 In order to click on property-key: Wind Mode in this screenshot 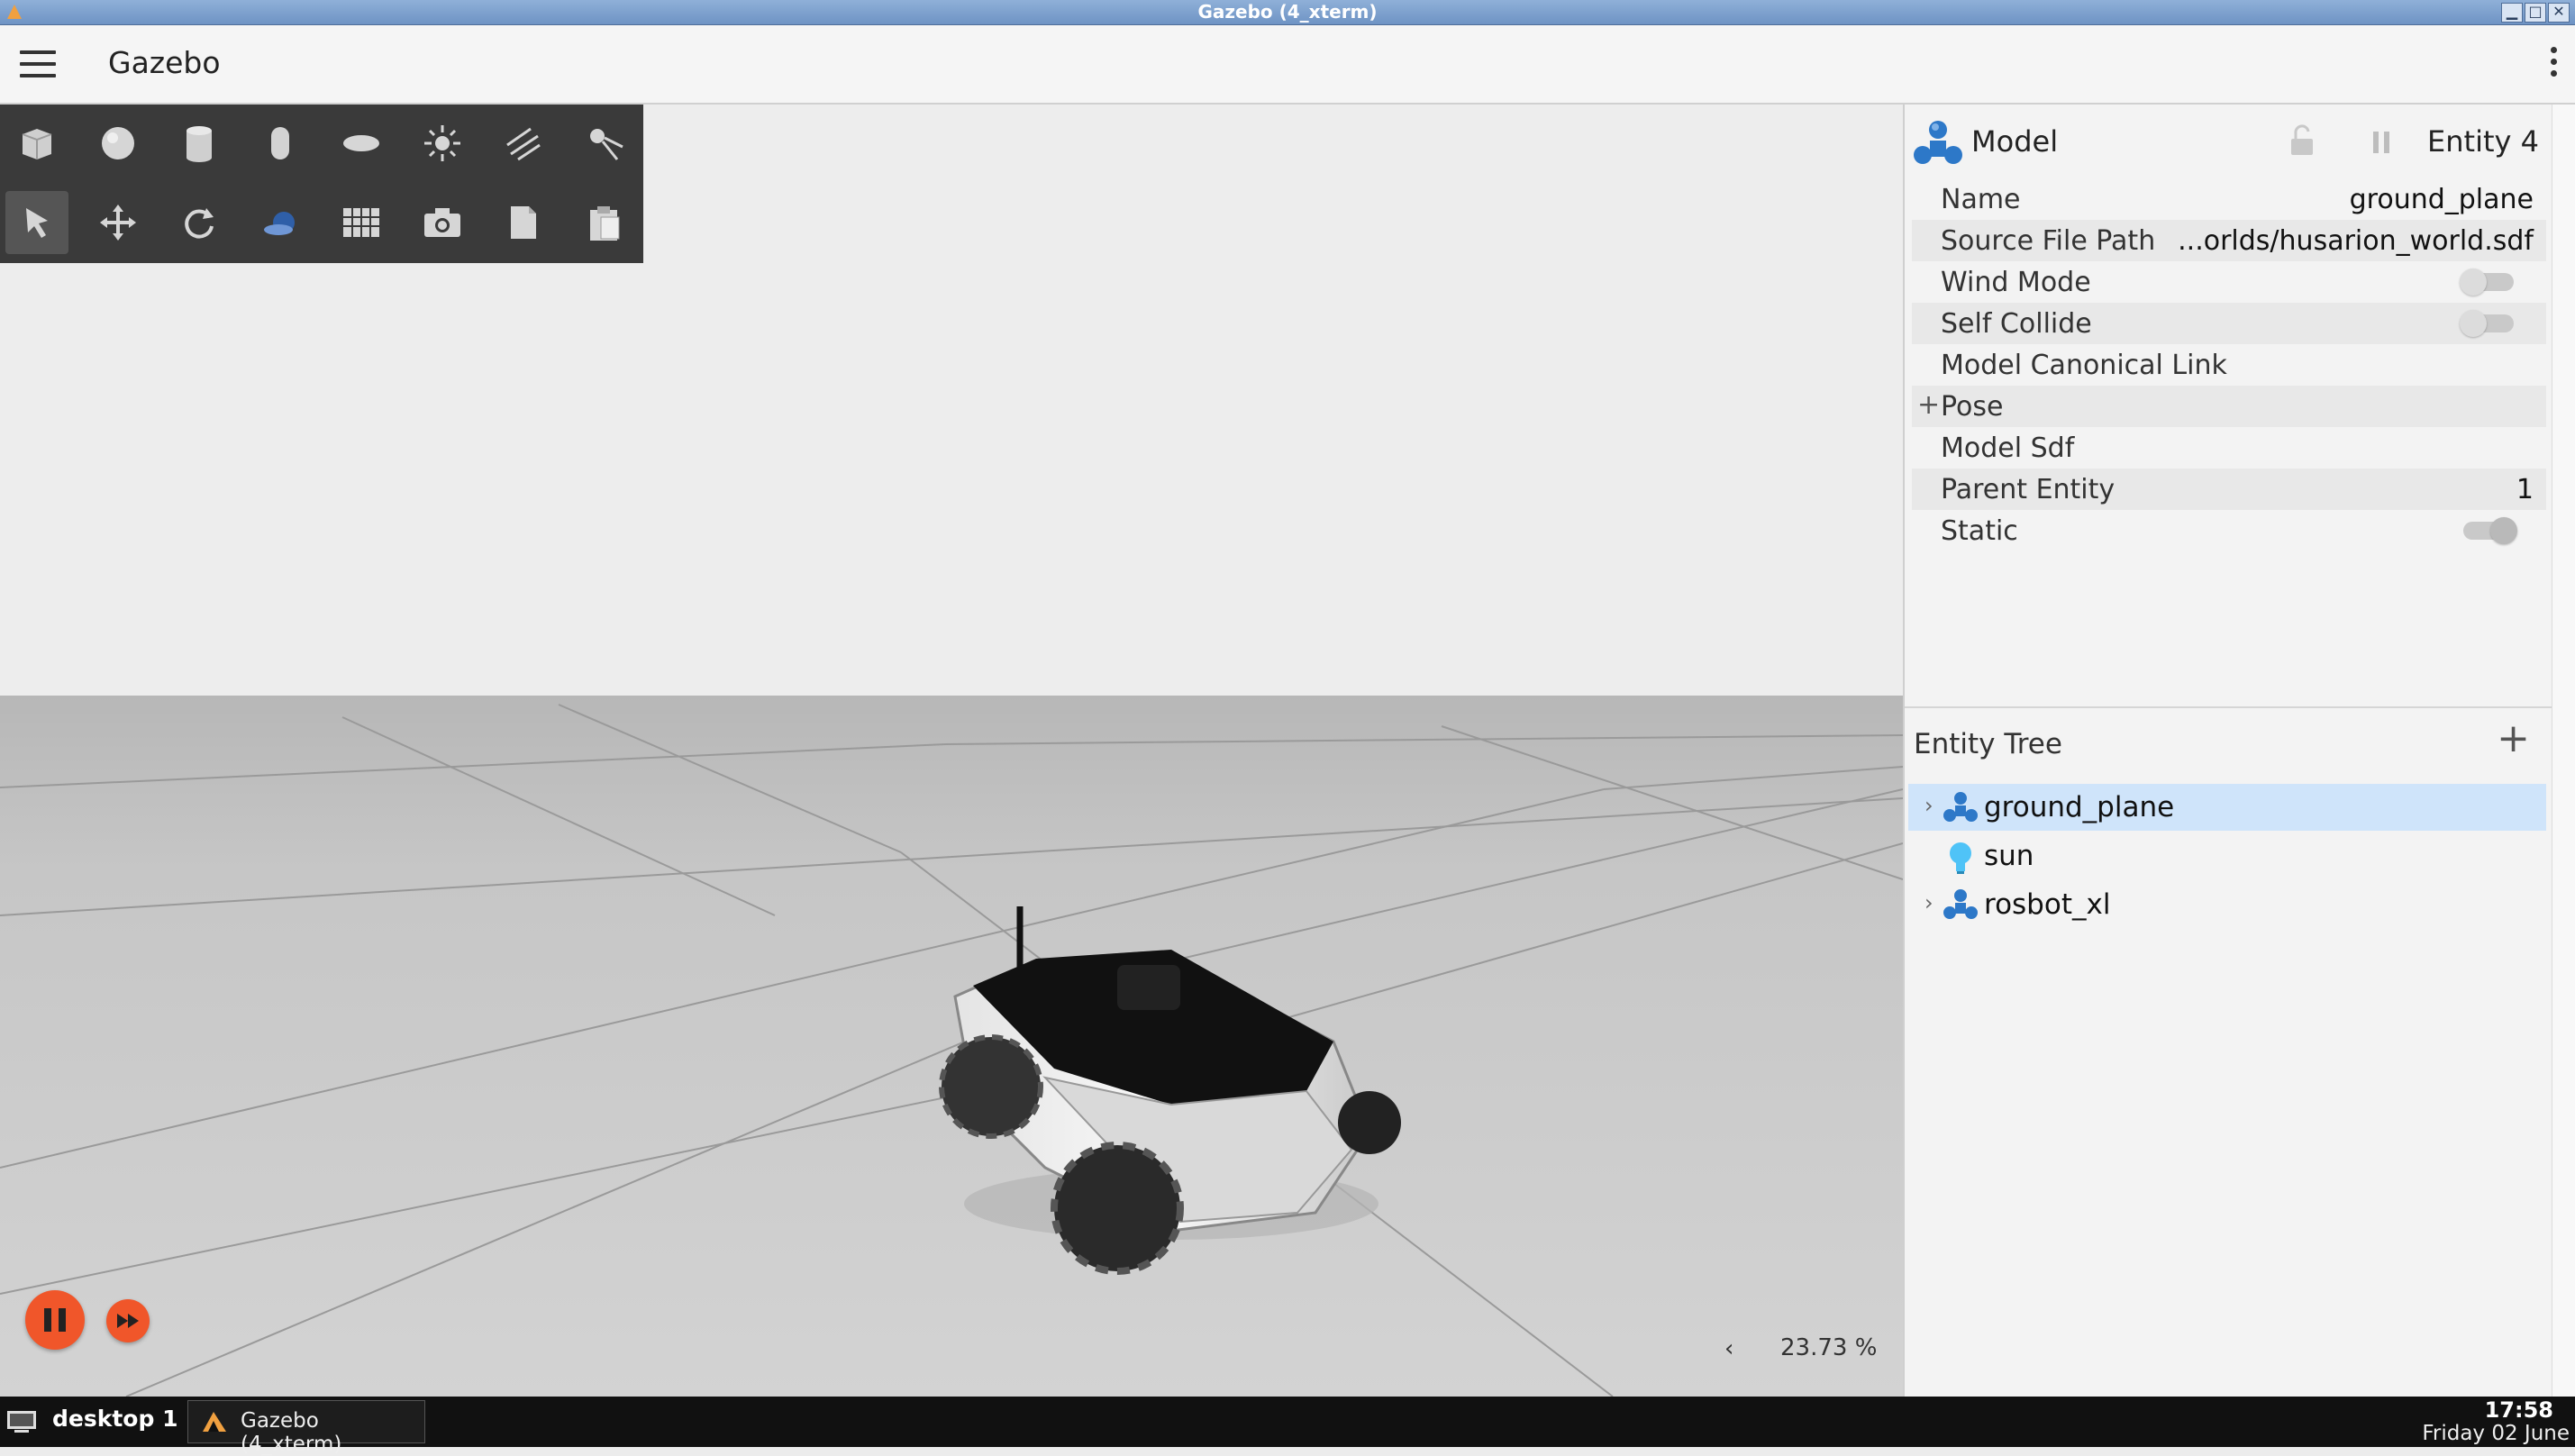, I will do `click(2016, 283)`.